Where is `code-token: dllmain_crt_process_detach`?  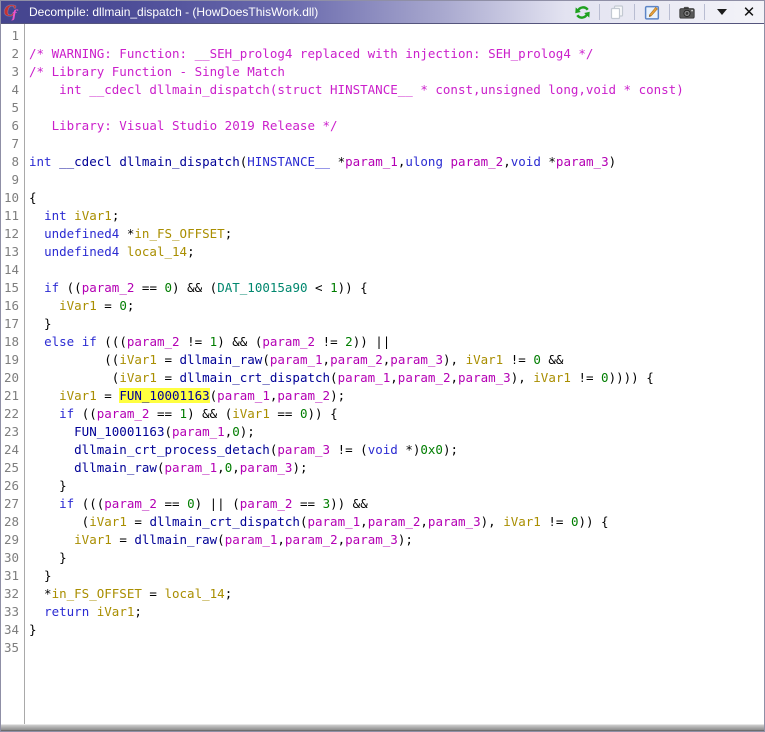
code-token: dllmain_crt_process_detach is located at coordinates (172, 449).